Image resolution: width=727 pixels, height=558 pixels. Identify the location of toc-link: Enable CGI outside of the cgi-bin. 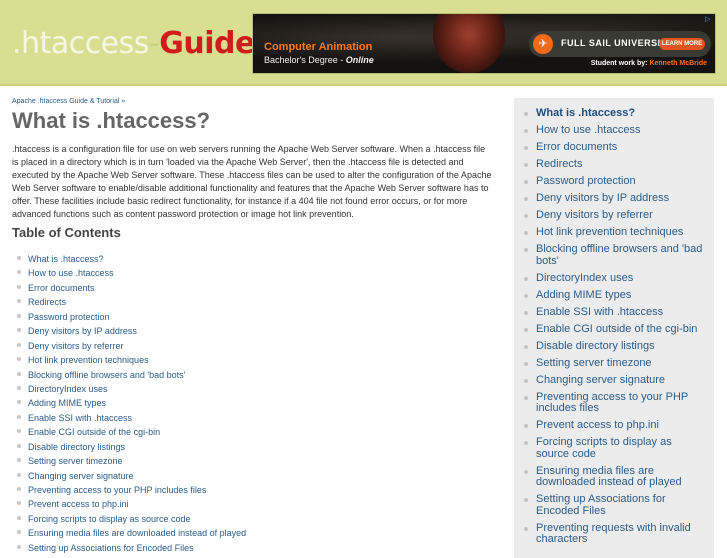
(94, 432).